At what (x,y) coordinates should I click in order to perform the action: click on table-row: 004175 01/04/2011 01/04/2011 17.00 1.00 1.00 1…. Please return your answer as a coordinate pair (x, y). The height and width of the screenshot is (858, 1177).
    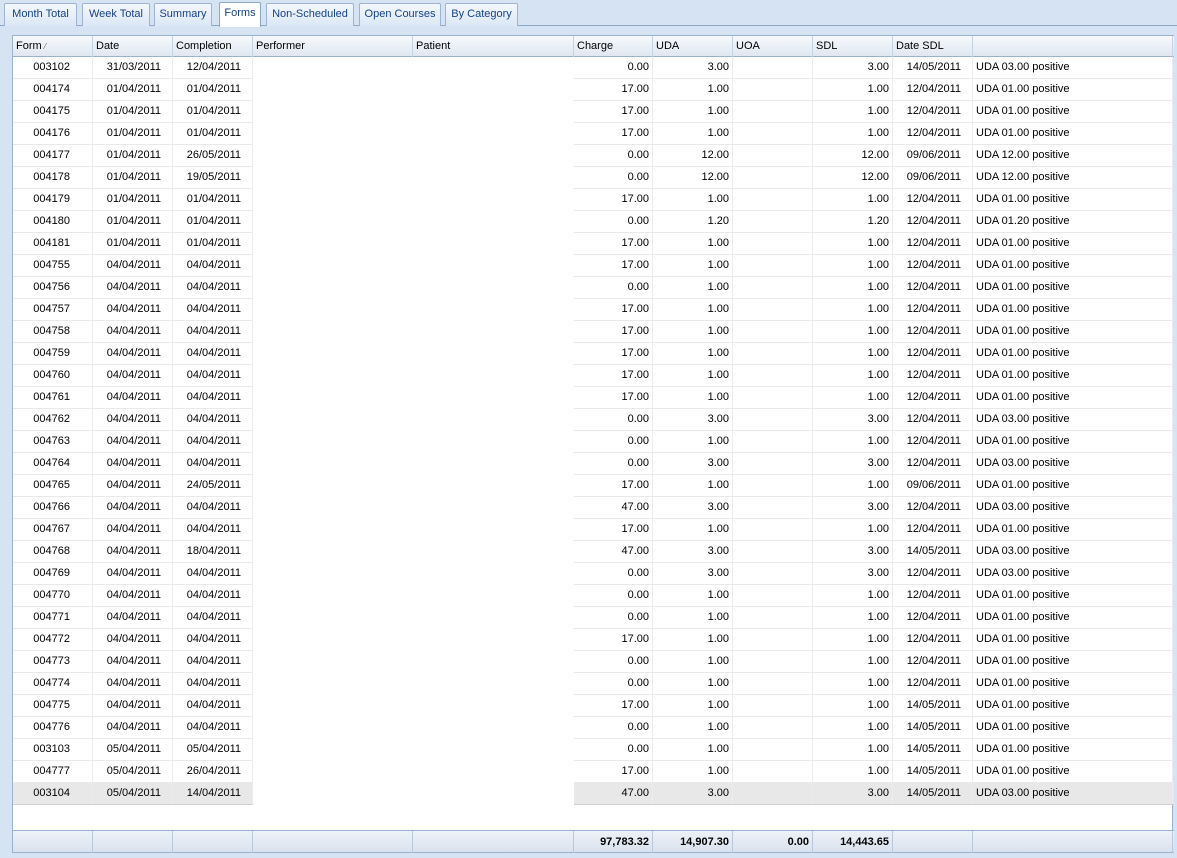
    Looking at the image, I should click on (593, 112).